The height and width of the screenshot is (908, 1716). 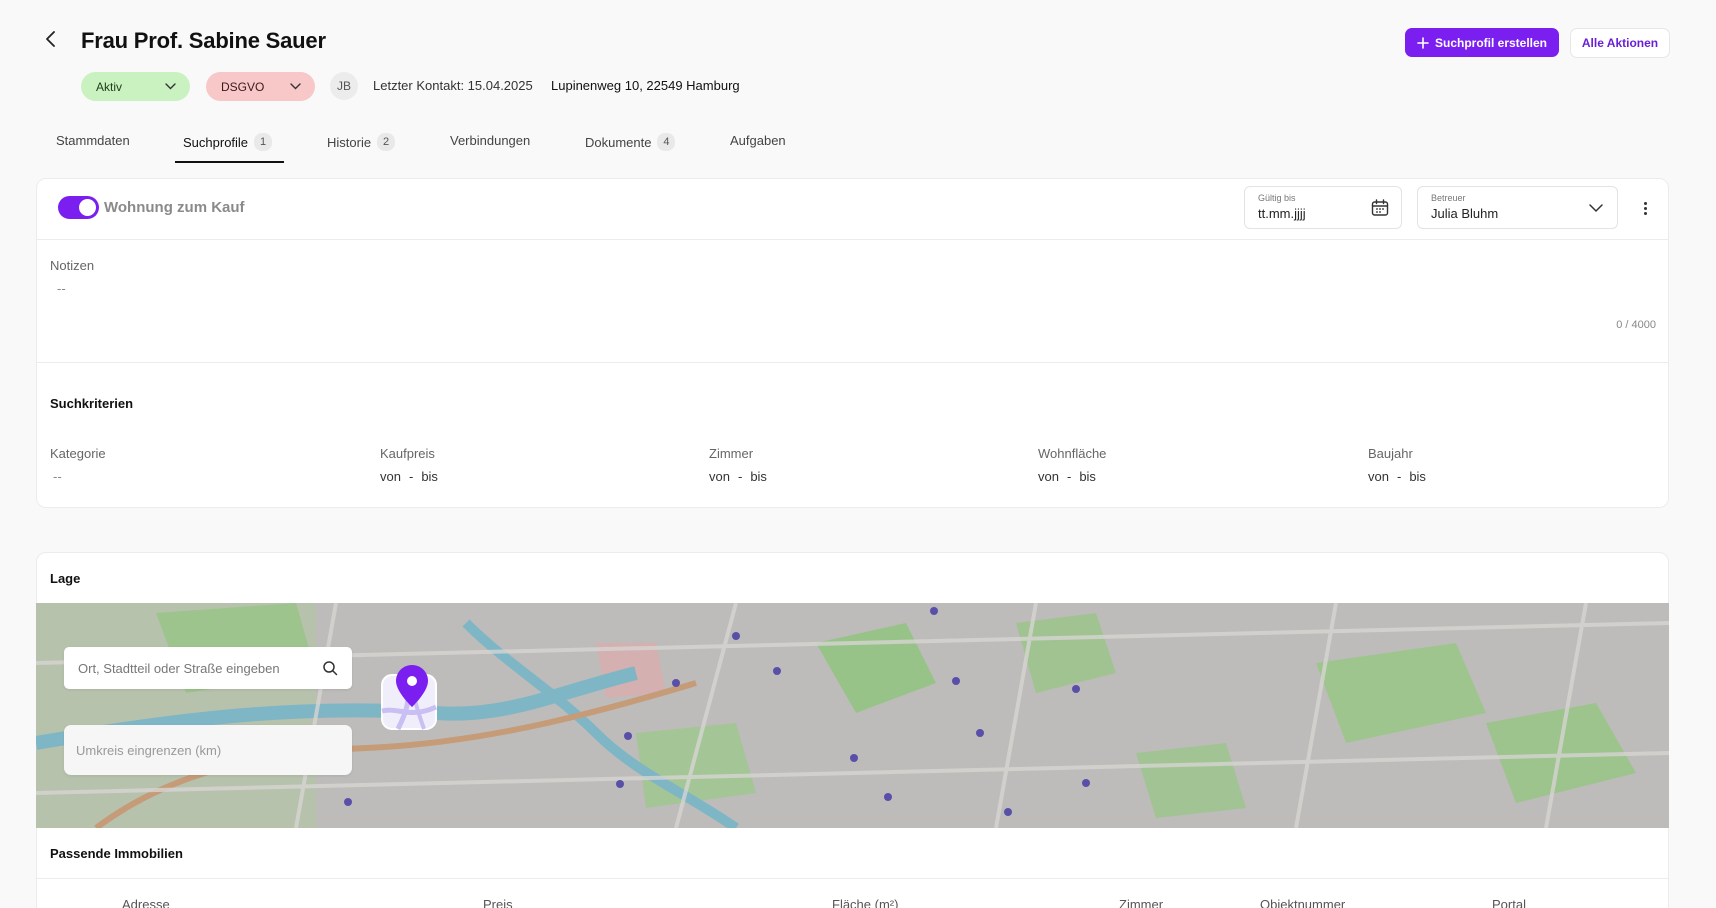 I want to click on criteria-range-year-built: von - bis, so click(x=1397, y=476).